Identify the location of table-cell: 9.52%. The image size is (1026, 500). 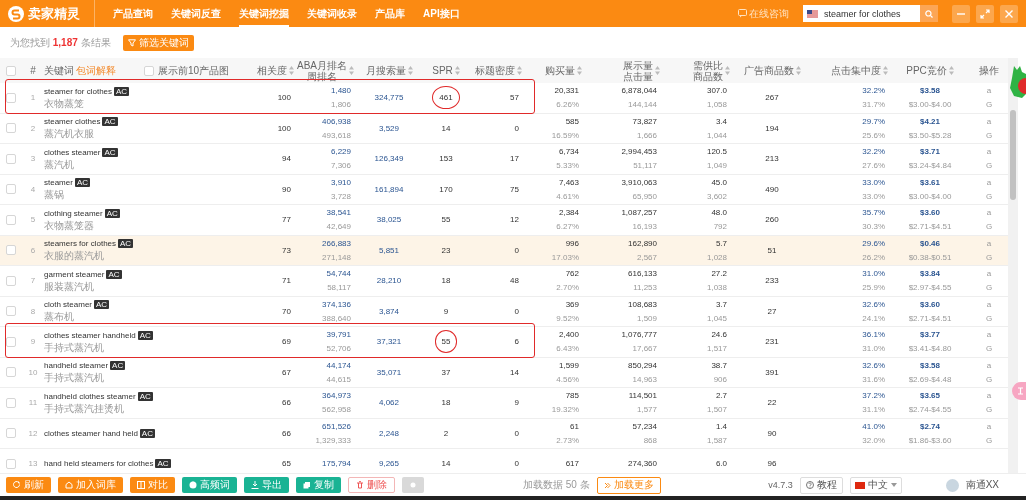
(567, 318).